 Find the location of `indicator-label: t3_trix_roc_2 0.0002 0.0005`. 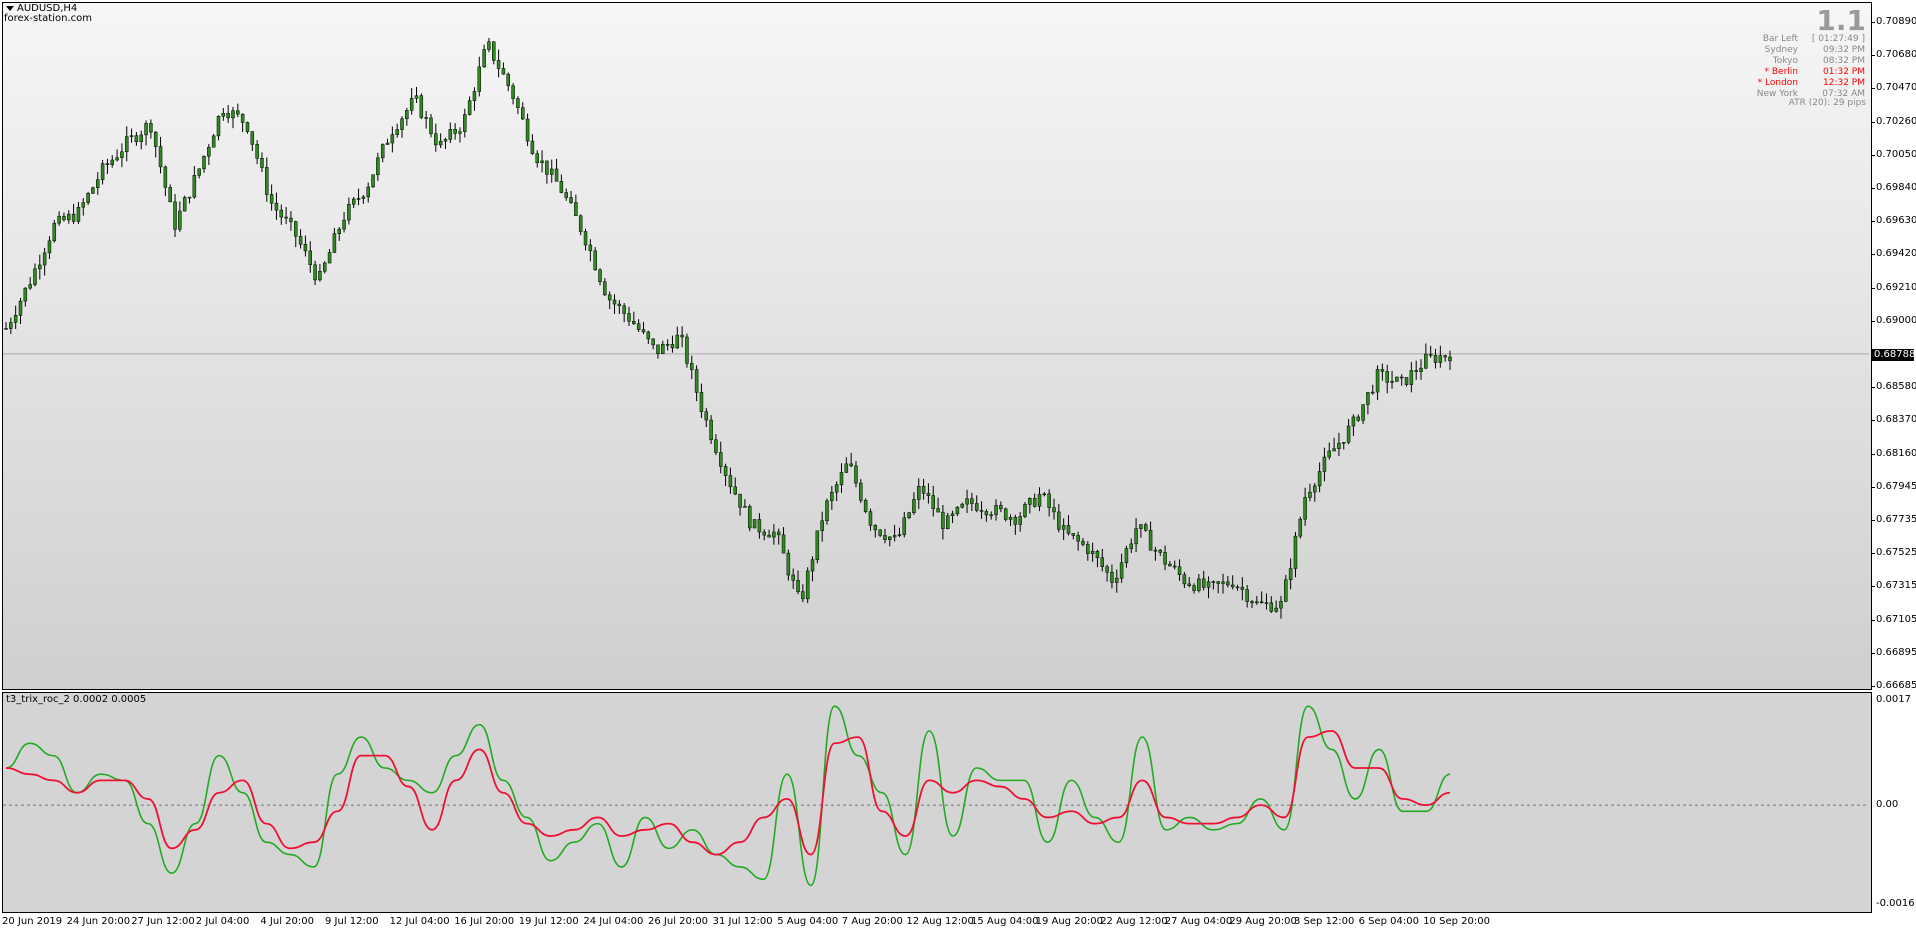

indicator-label: t3_trix_roc_2 0.0002 0.0005 is located at coordinates (76, 699).